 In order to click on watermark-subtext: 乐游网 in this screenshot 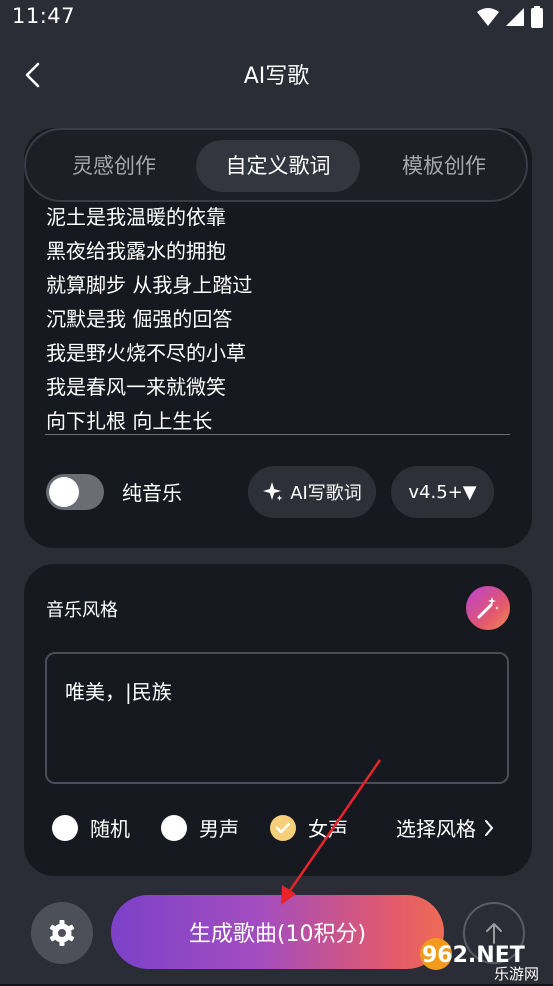, I will do `click(516, 973)`.